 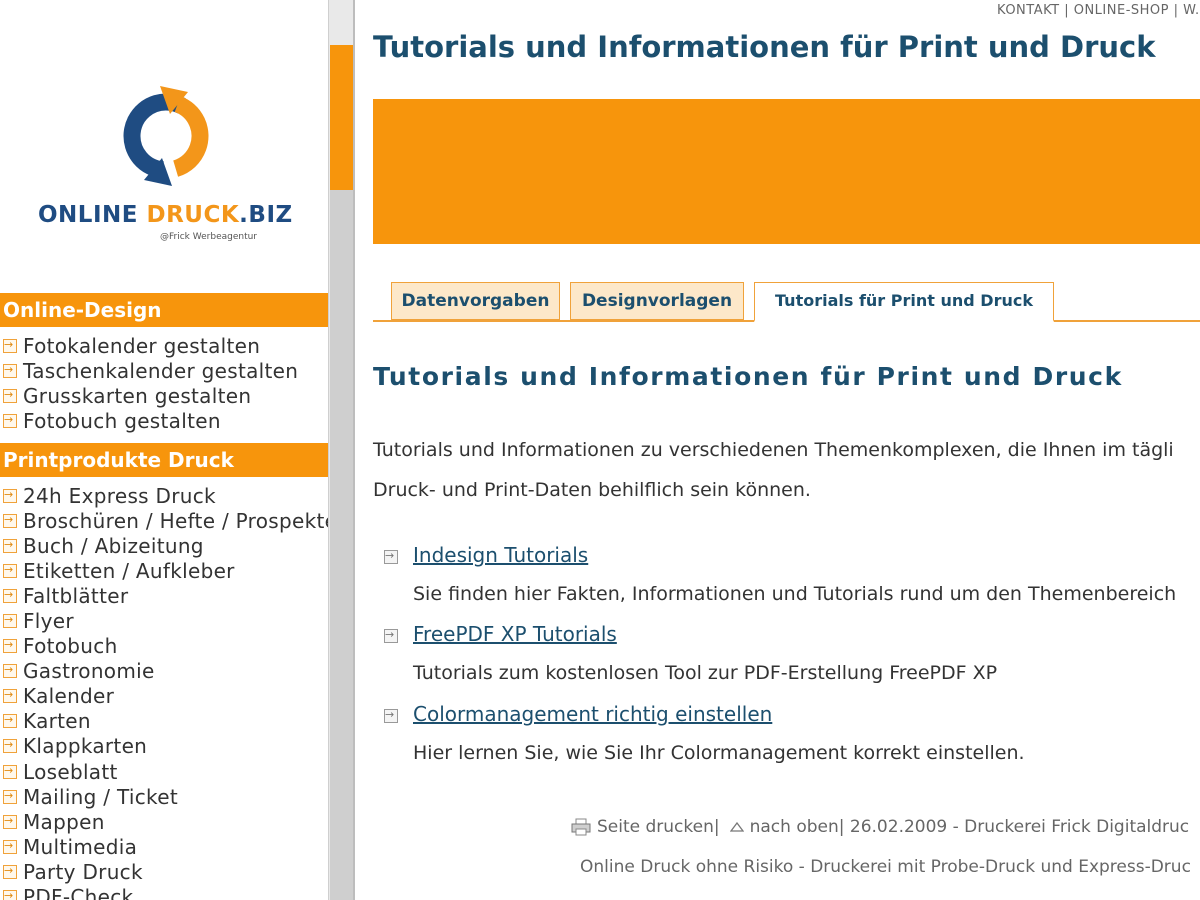 I want to click on up-arrow-icon, so click(x=736, y=827).